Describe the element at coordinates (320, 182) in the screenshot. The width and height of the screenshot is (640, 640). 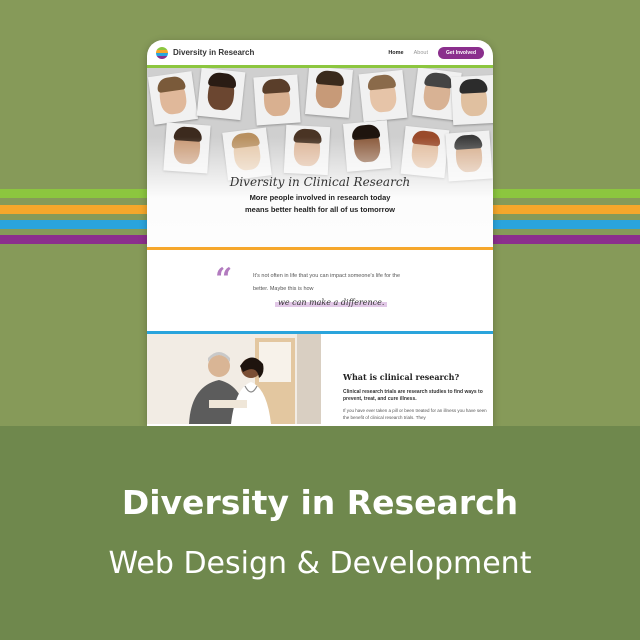
I see `hero-title: Diversity in Clinical Research` at that location.